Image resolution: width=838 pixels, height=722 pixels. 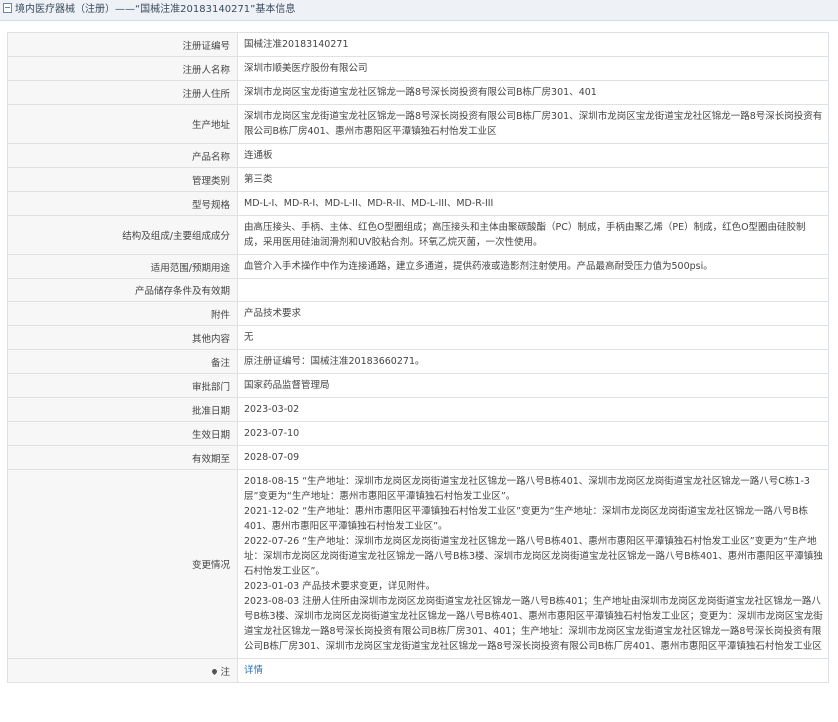 What do you see at coordinates (122, 235) in the screenshot?
I see `field-label: 结构及组成/主要组成成分` at bounding box center [122, 235].